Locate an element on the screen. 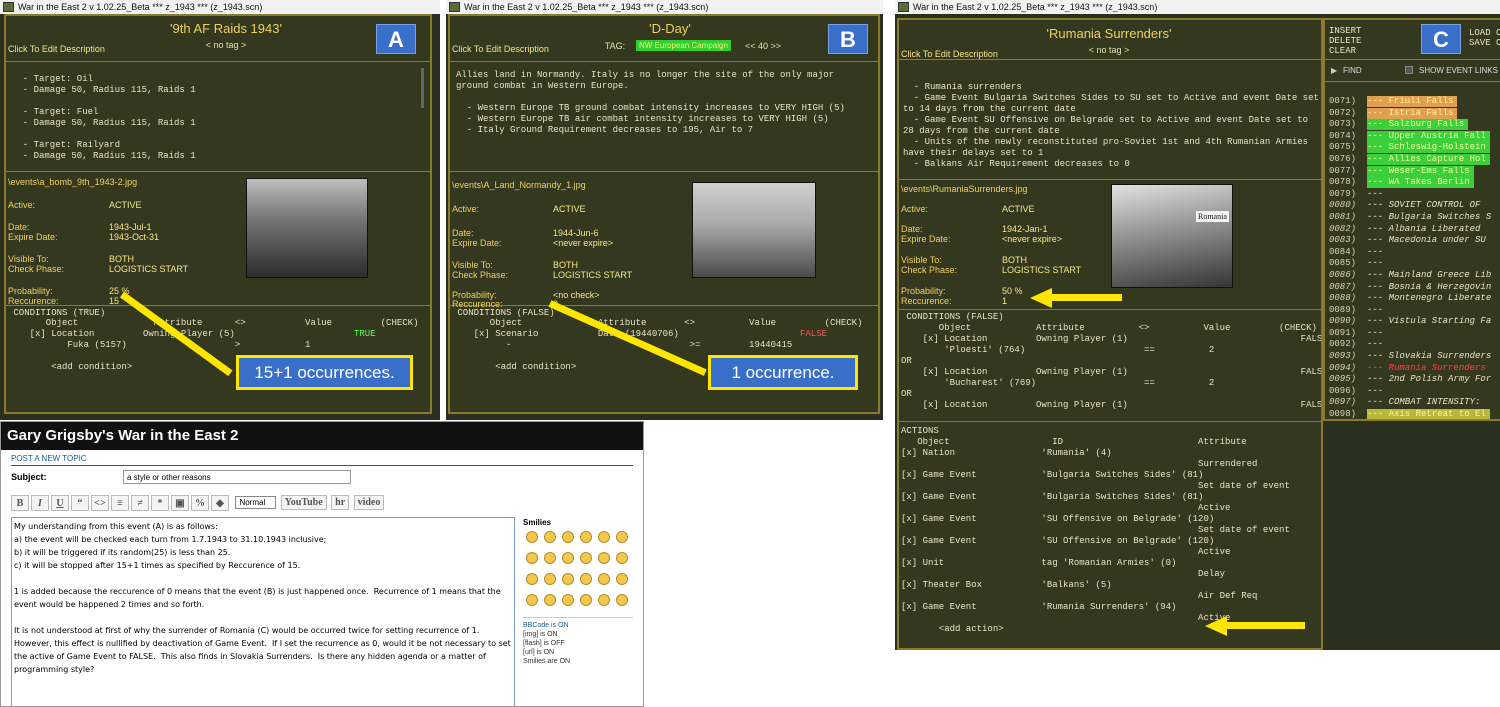  event-list-item: 0080) --- SOVIET CONTROL OF is located at coordinates (1414, 206).